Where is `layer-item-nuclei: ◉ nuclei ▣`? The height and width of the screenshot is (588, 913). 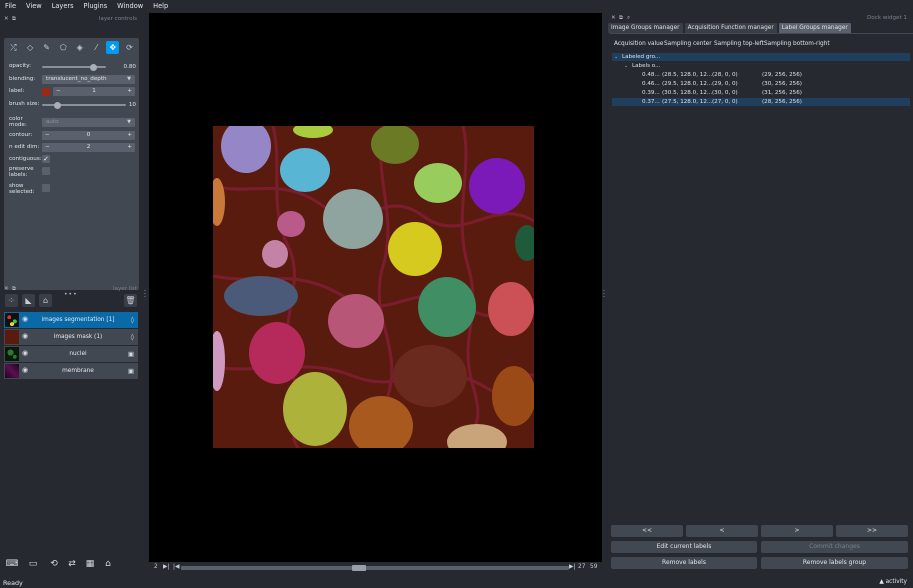 layer-item-nuclei: ◉ nuclei ▣ is located at coordinates (71, 354).